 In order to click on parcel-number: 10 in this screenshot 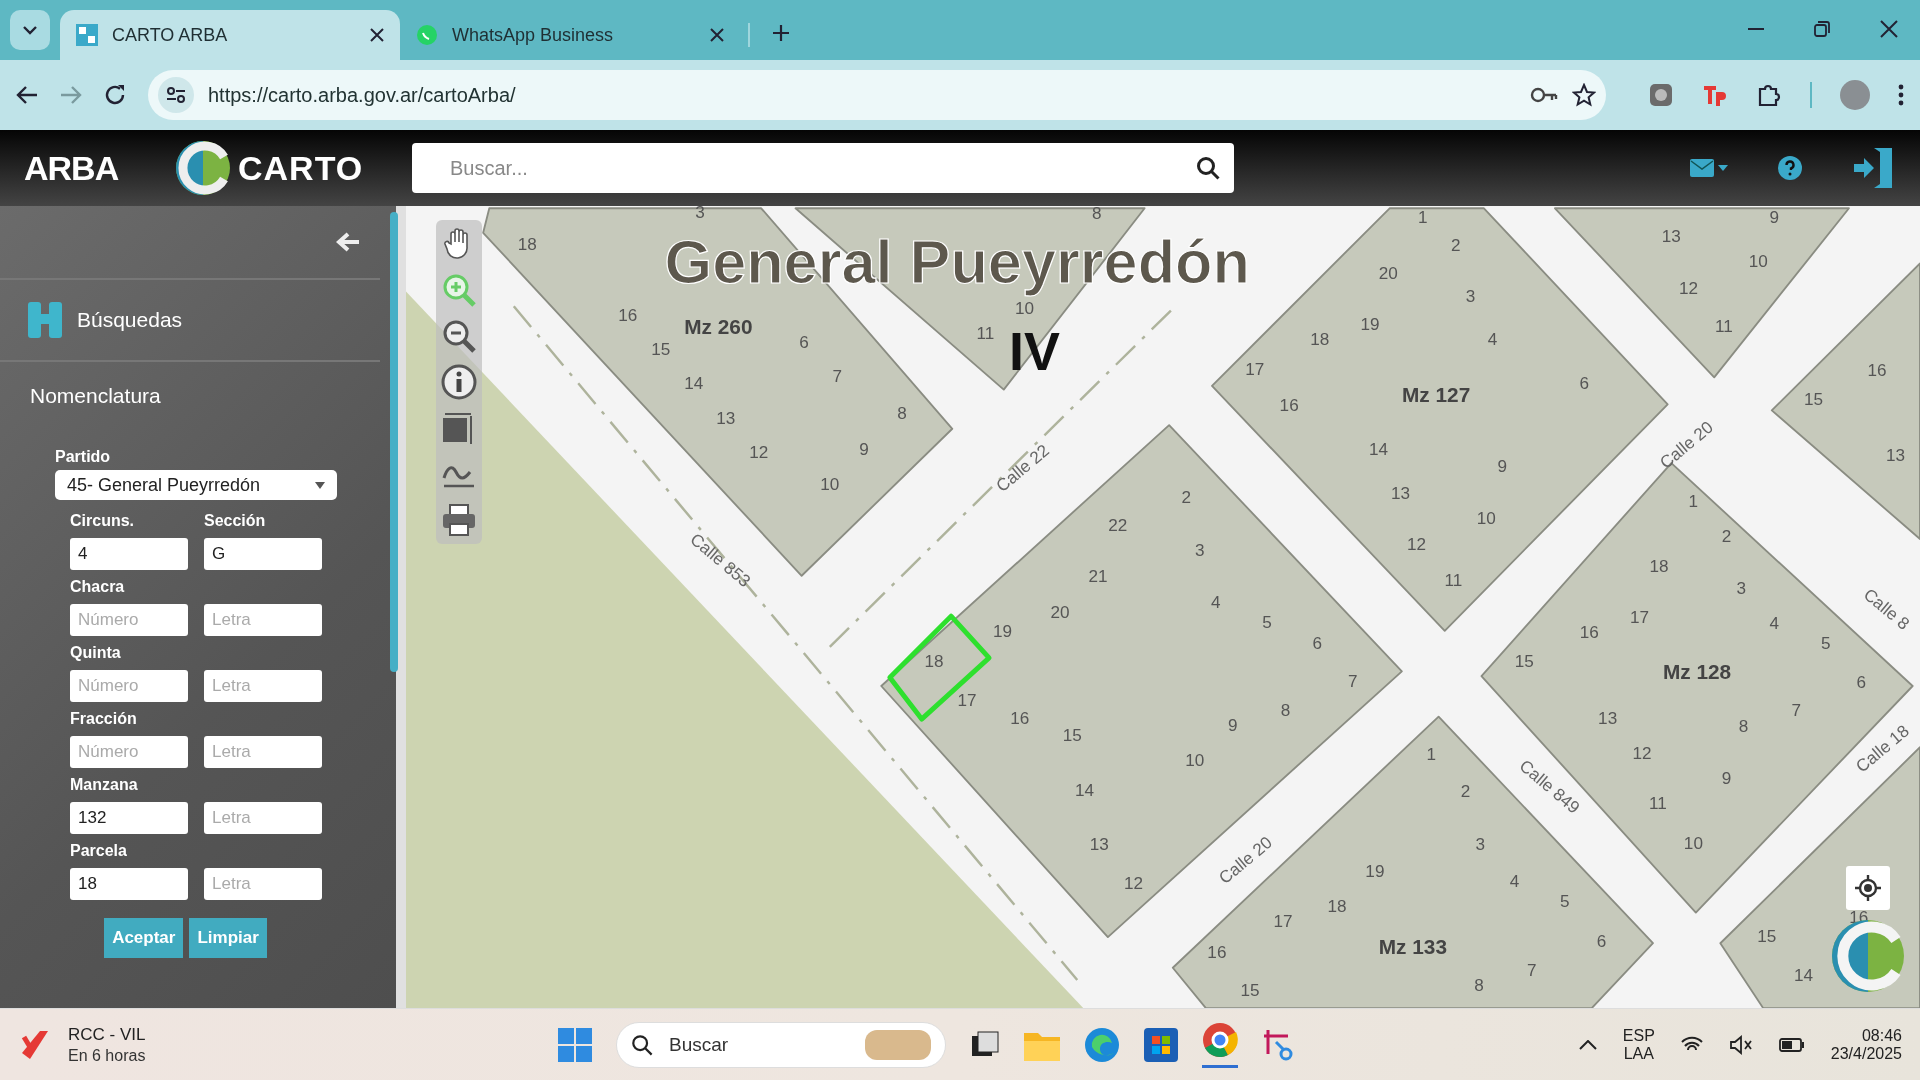, I will do `click(1758, 260)`.